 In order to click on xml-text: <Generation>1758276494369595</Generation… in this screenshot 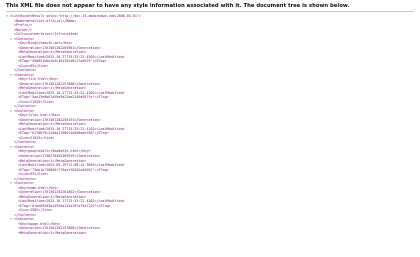, I will do `click(59, 155)`.